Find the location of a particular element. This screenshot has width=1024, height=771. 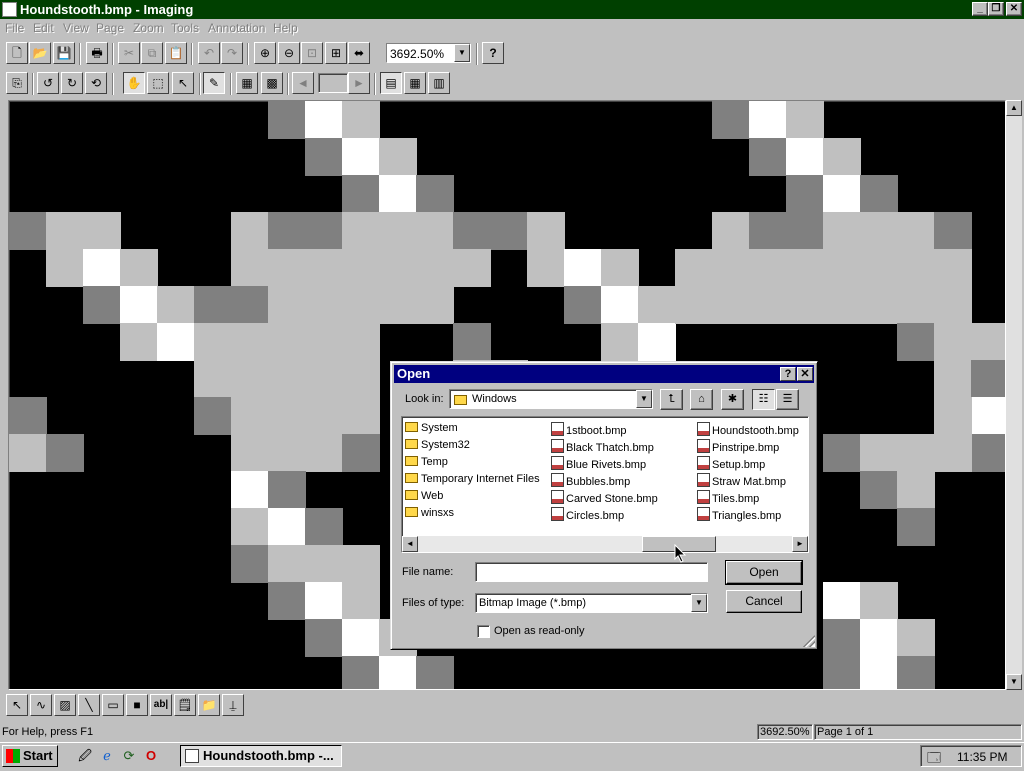

list-item-folder: System is located at coordinates (431, 428).